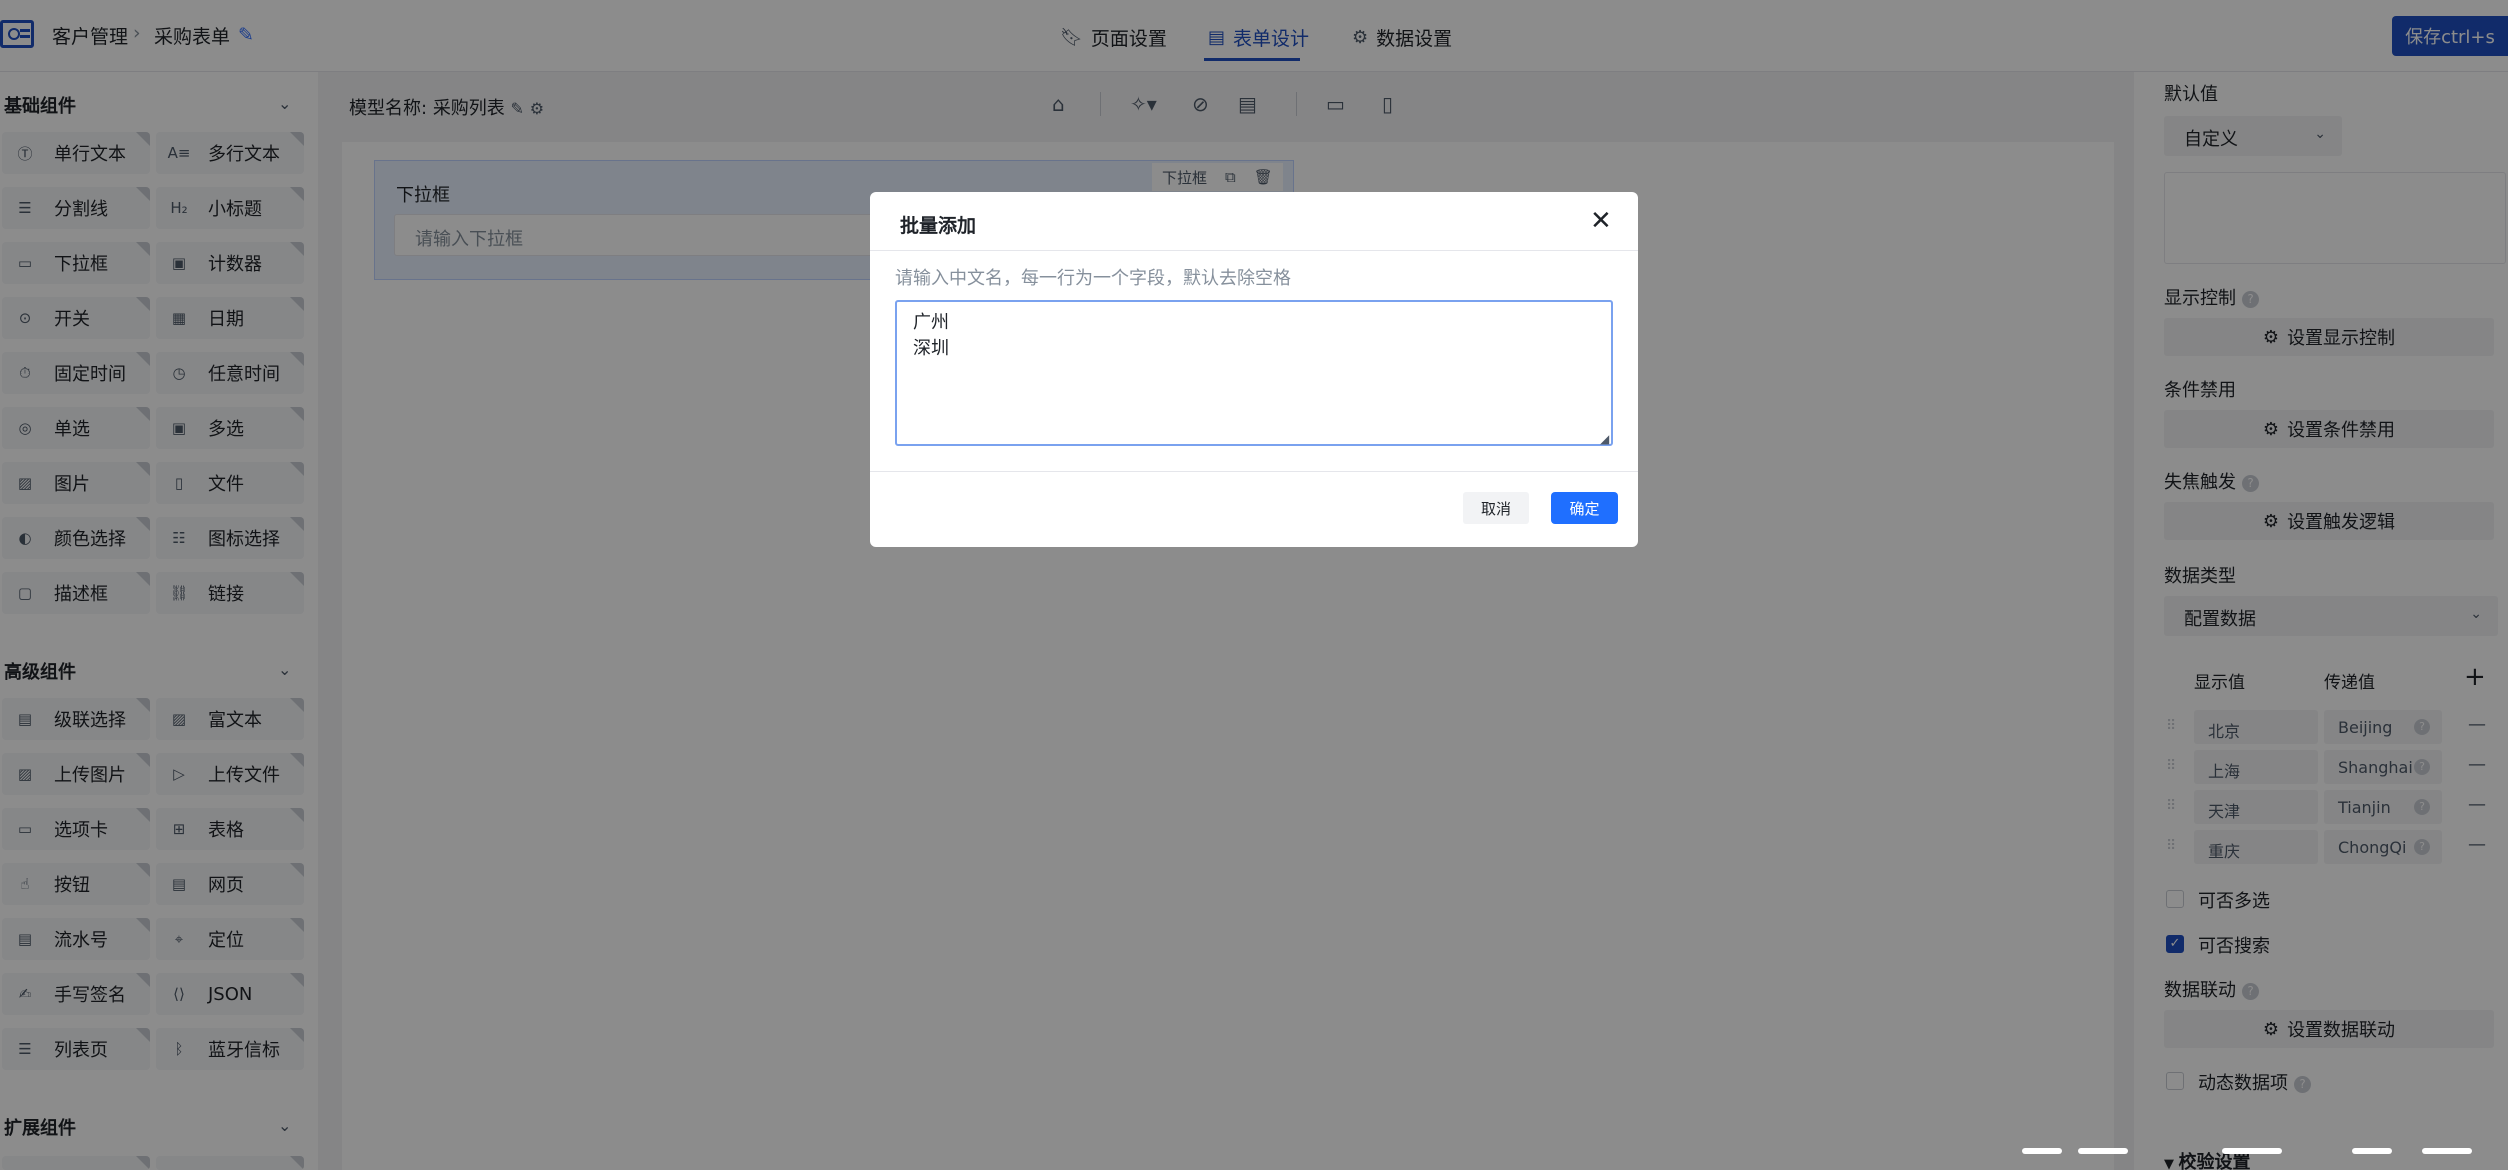 This screenshot has width=2508, height=1170. Describe the element at coordinates (2252, 1159) in the screenshot. I see `watermark` at that location.